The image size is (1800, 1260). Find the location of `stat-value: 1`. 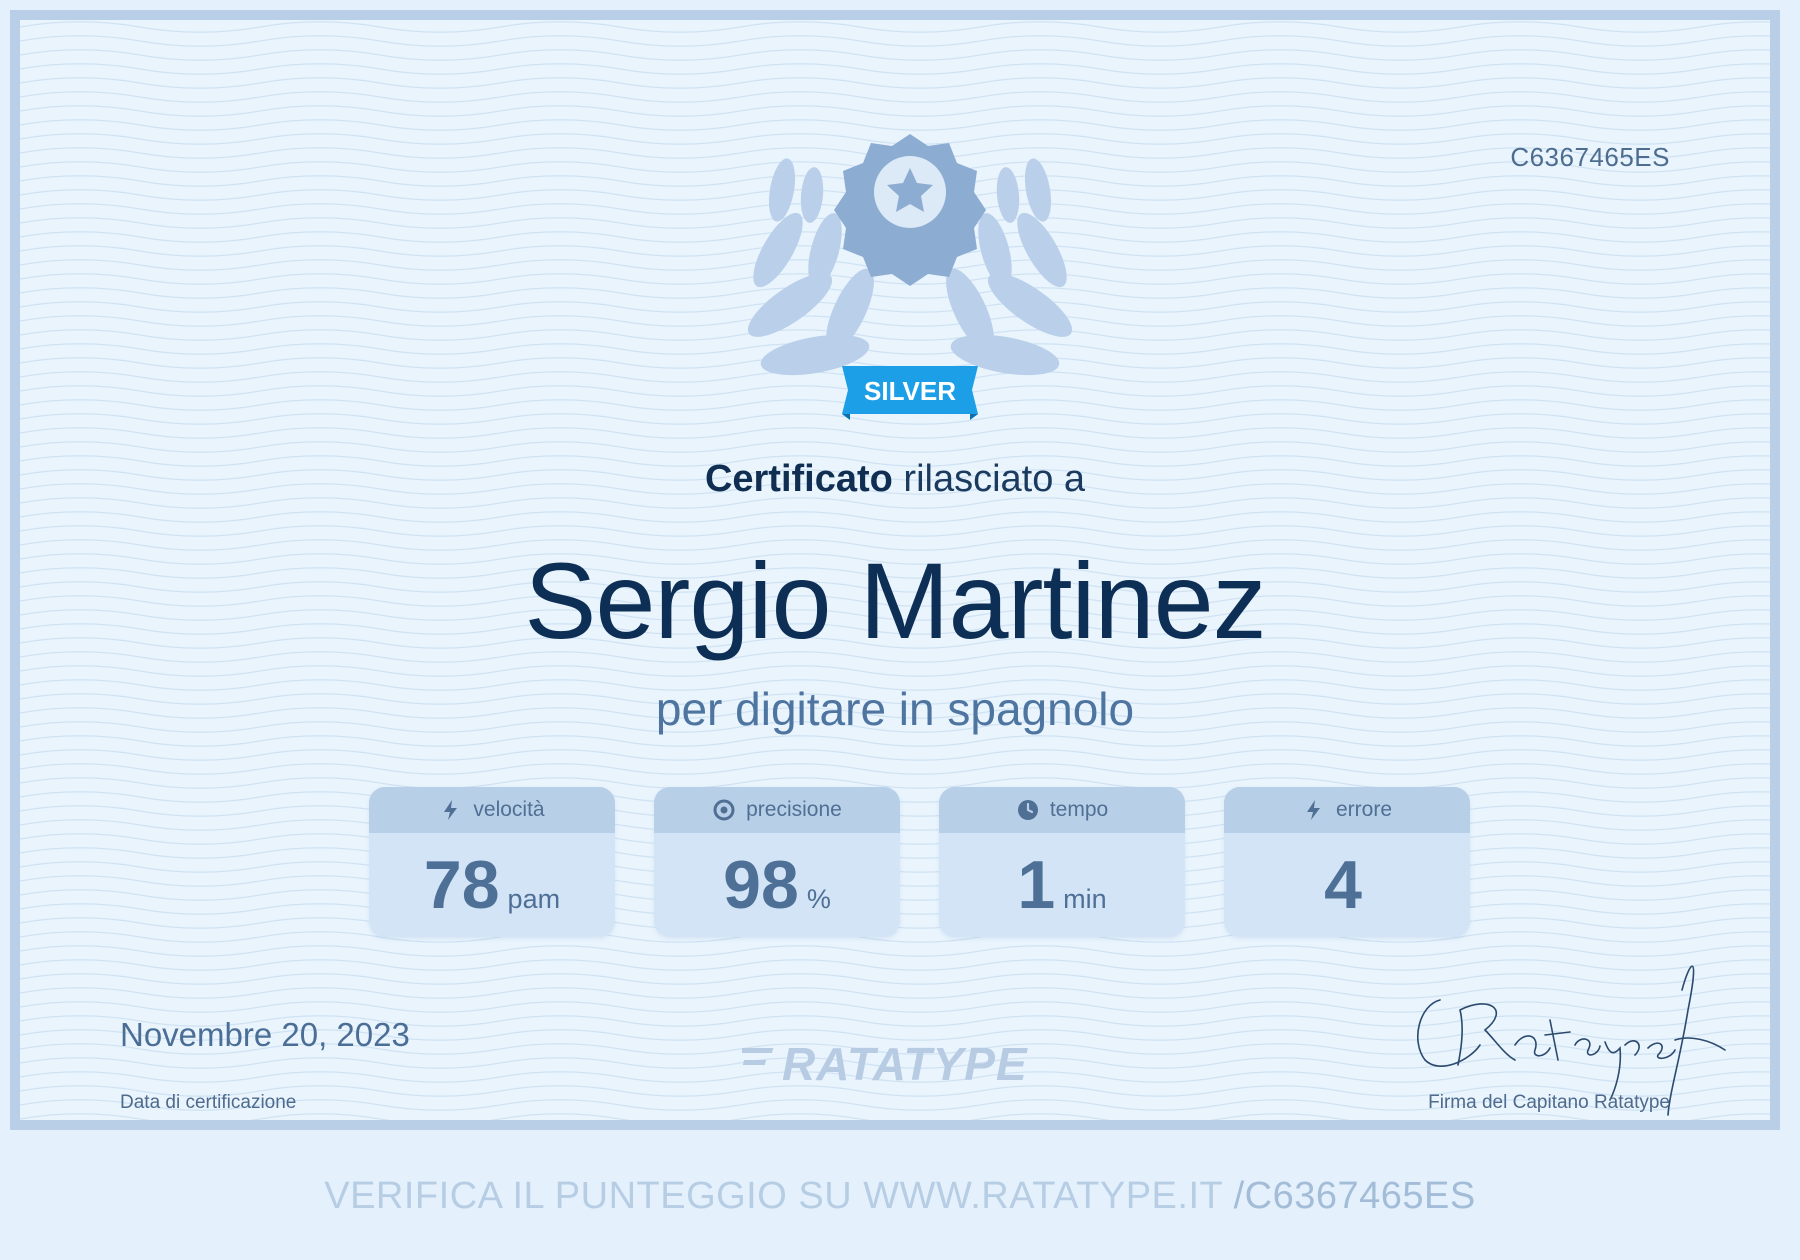

stat-value: 1 is located at coordinates (1036, 885).